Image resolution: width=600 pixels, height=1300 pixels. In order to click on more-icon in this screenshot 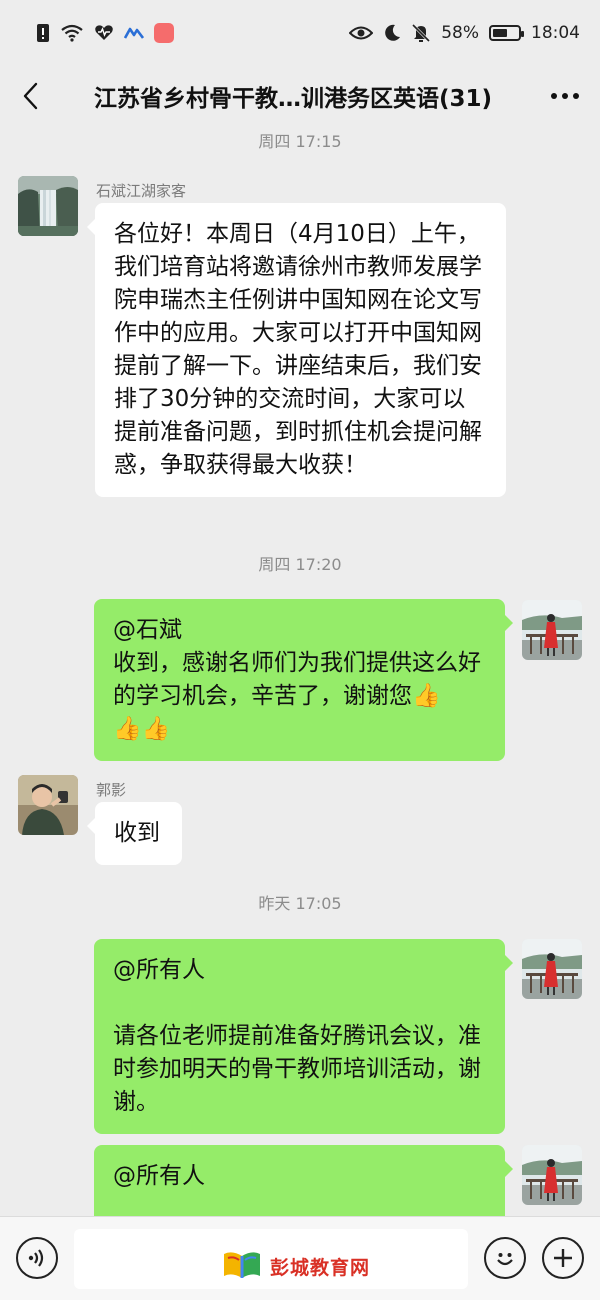, I will do `click(565, 96)`.